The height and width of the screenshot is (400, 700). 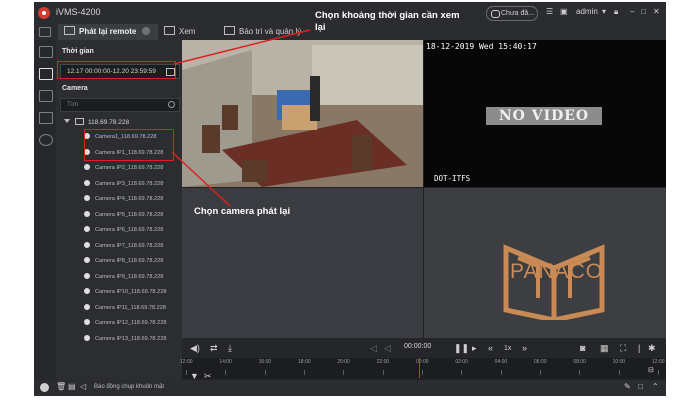 What do you see at coordinates (387, 21) in the screenshot?
I see `time-range-annotation: Chọn khoảng thời gian cần xem lại` at bounding box center [387, 21].